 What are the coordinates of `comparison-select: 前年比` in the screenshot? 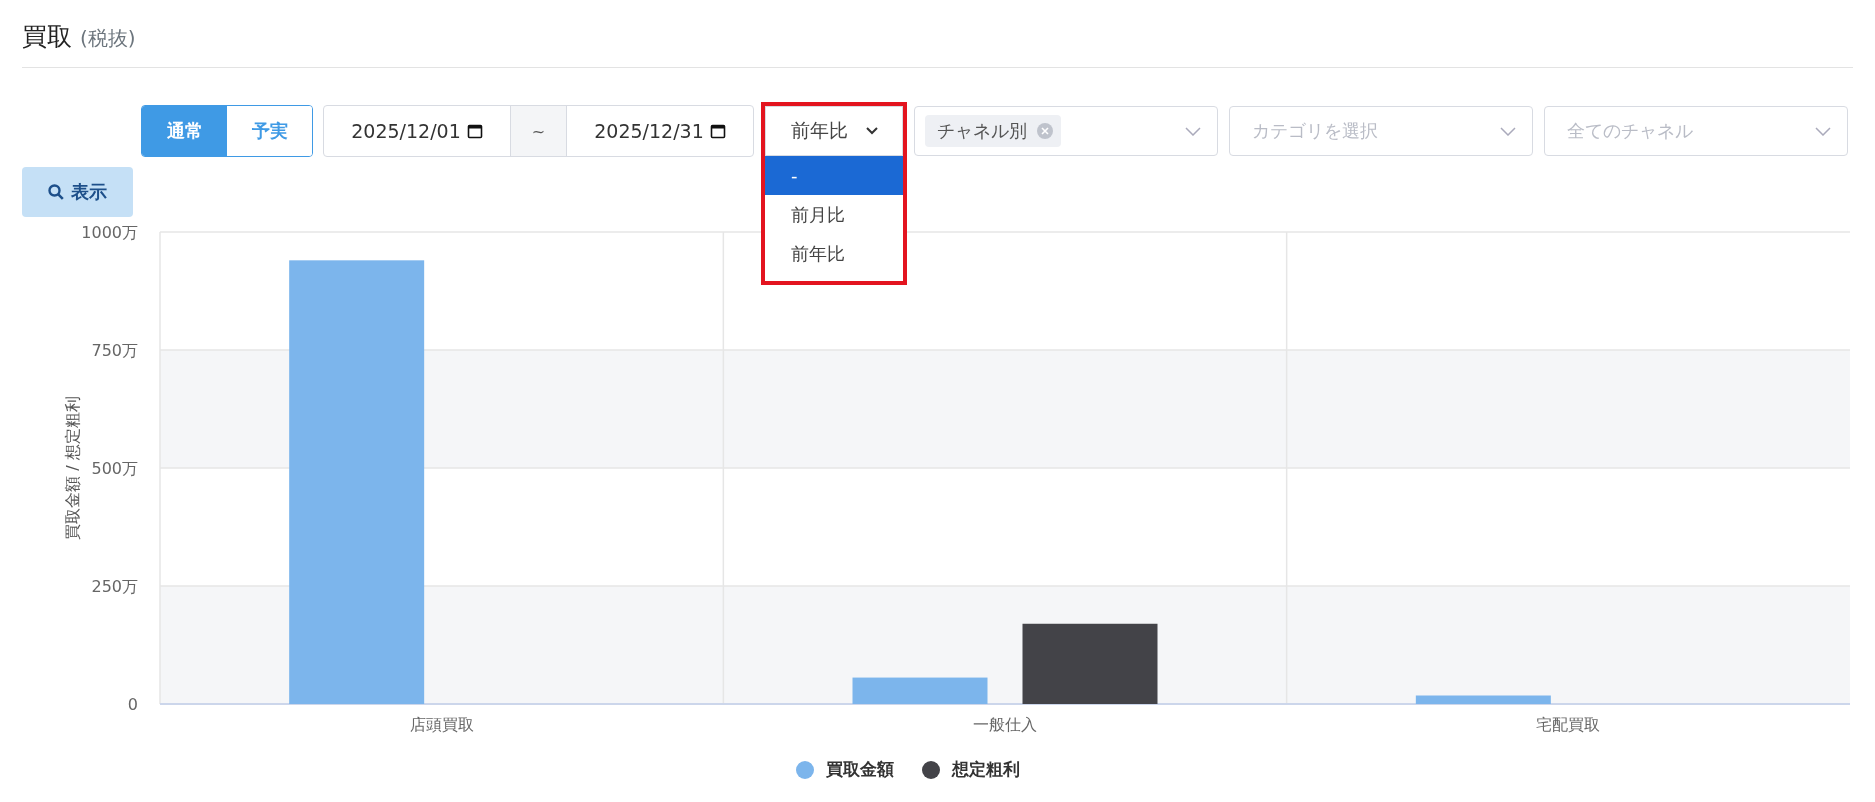 It's located at (834, 131).